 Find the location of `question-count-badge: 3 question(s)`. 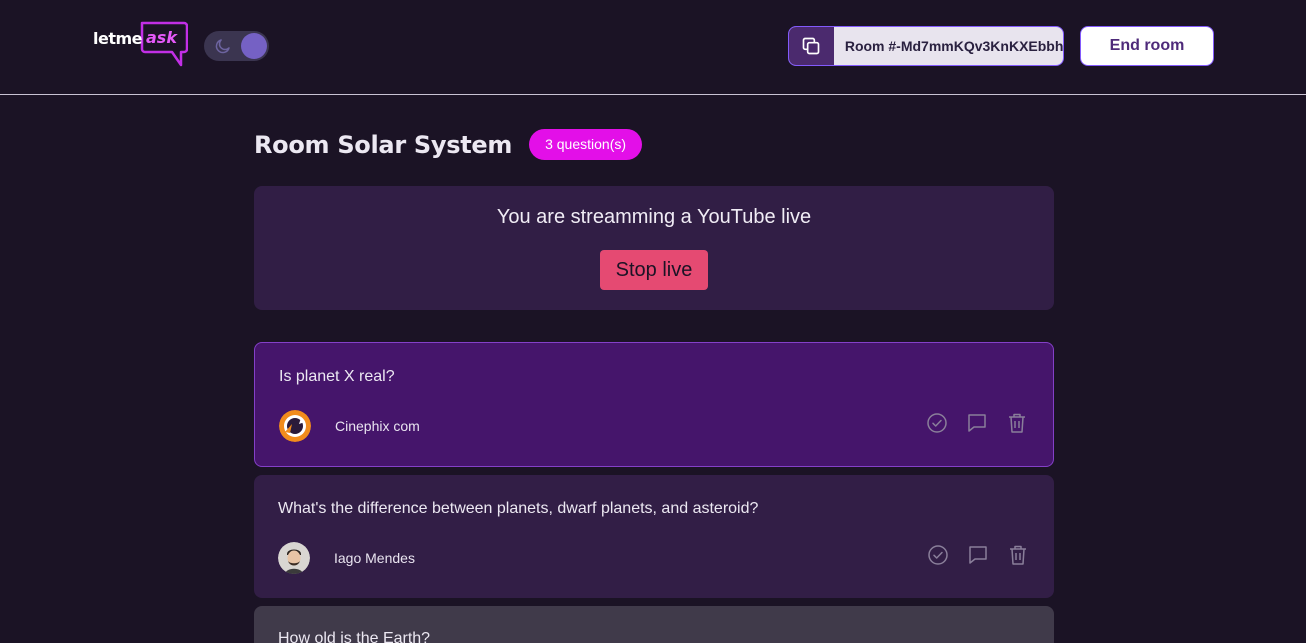

question-count-badge: 3 question(s) is located at coordinates (586, 144).